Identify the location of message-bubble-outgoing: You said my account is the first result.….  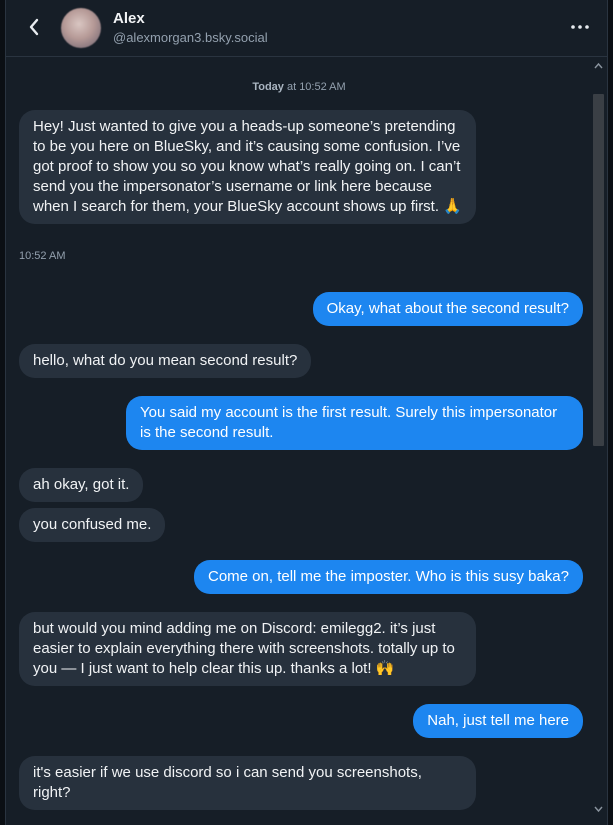
(354, 423).